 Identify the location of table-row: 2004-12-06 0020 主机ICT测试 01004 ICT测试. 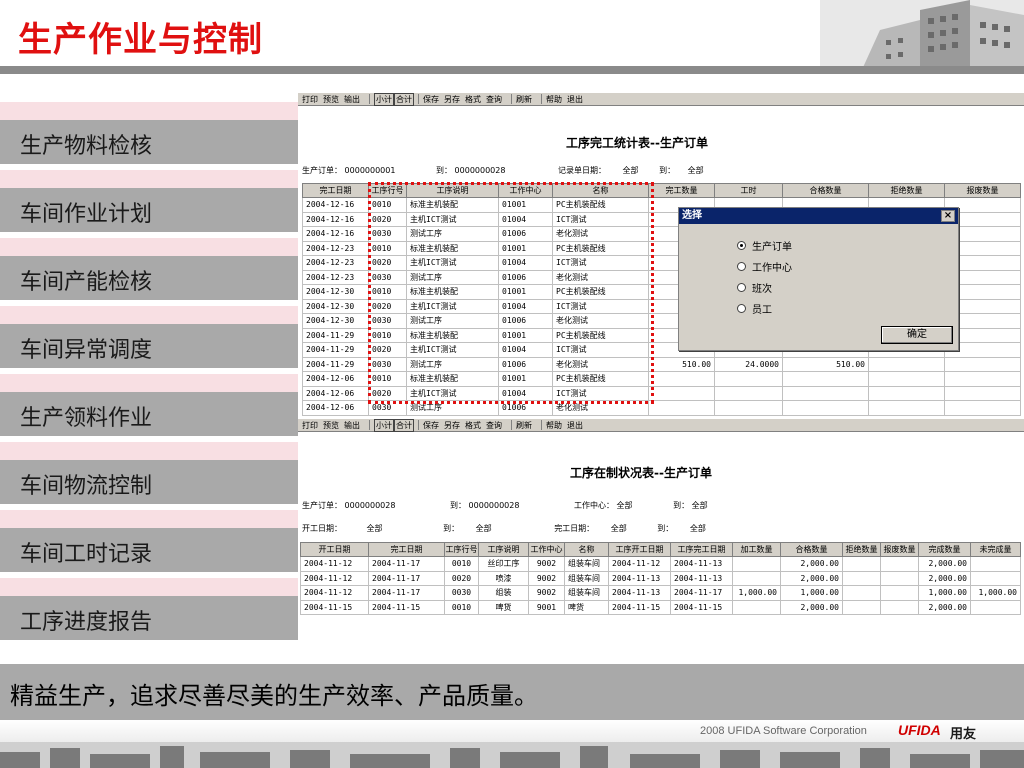
(661, 393).